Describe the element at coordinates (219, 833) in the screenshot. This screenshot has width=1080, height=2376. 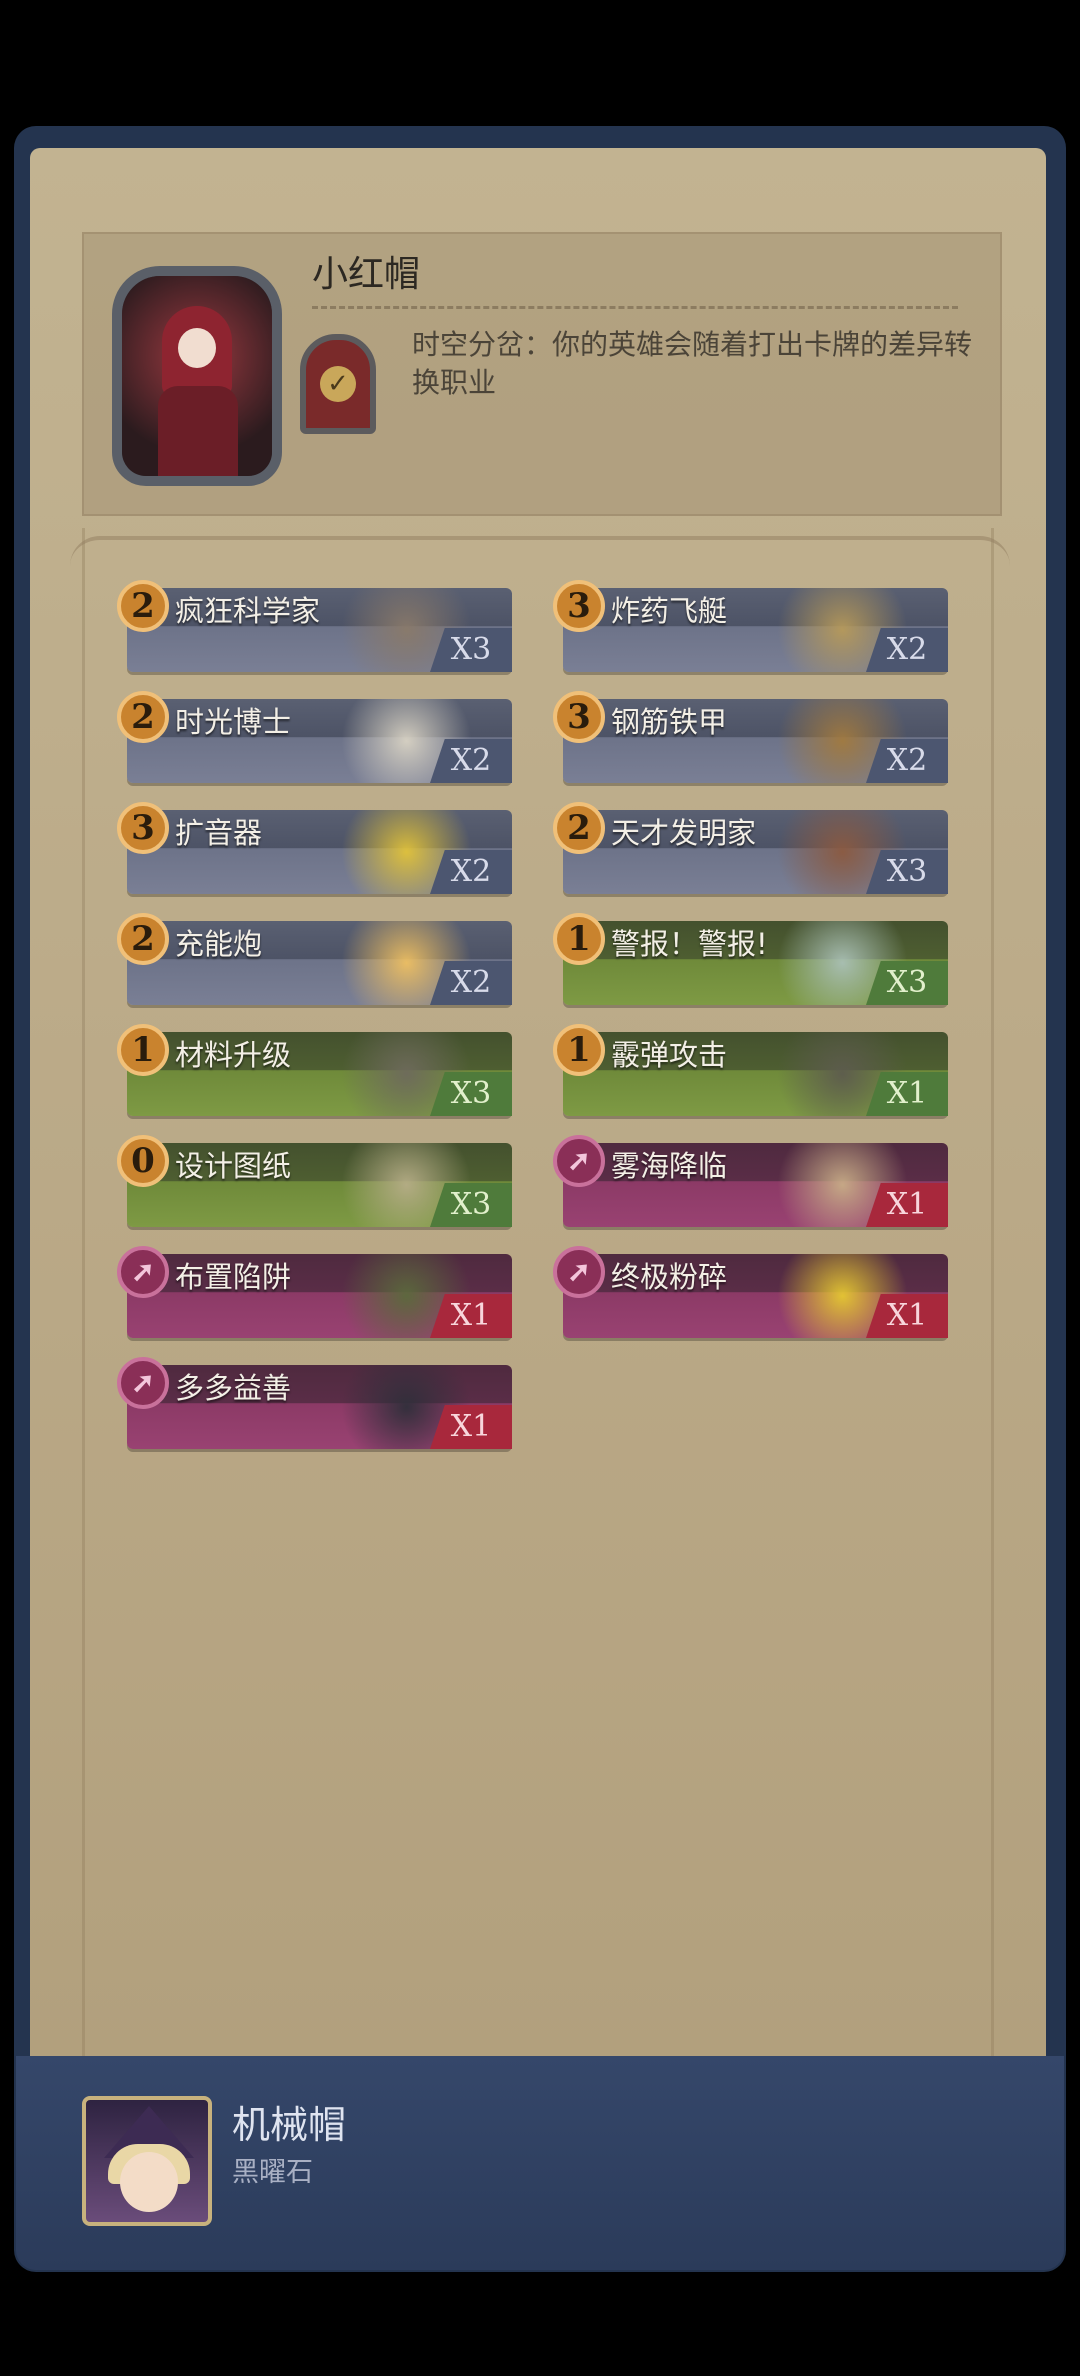
I see `card-name: 扩音器` at that location.